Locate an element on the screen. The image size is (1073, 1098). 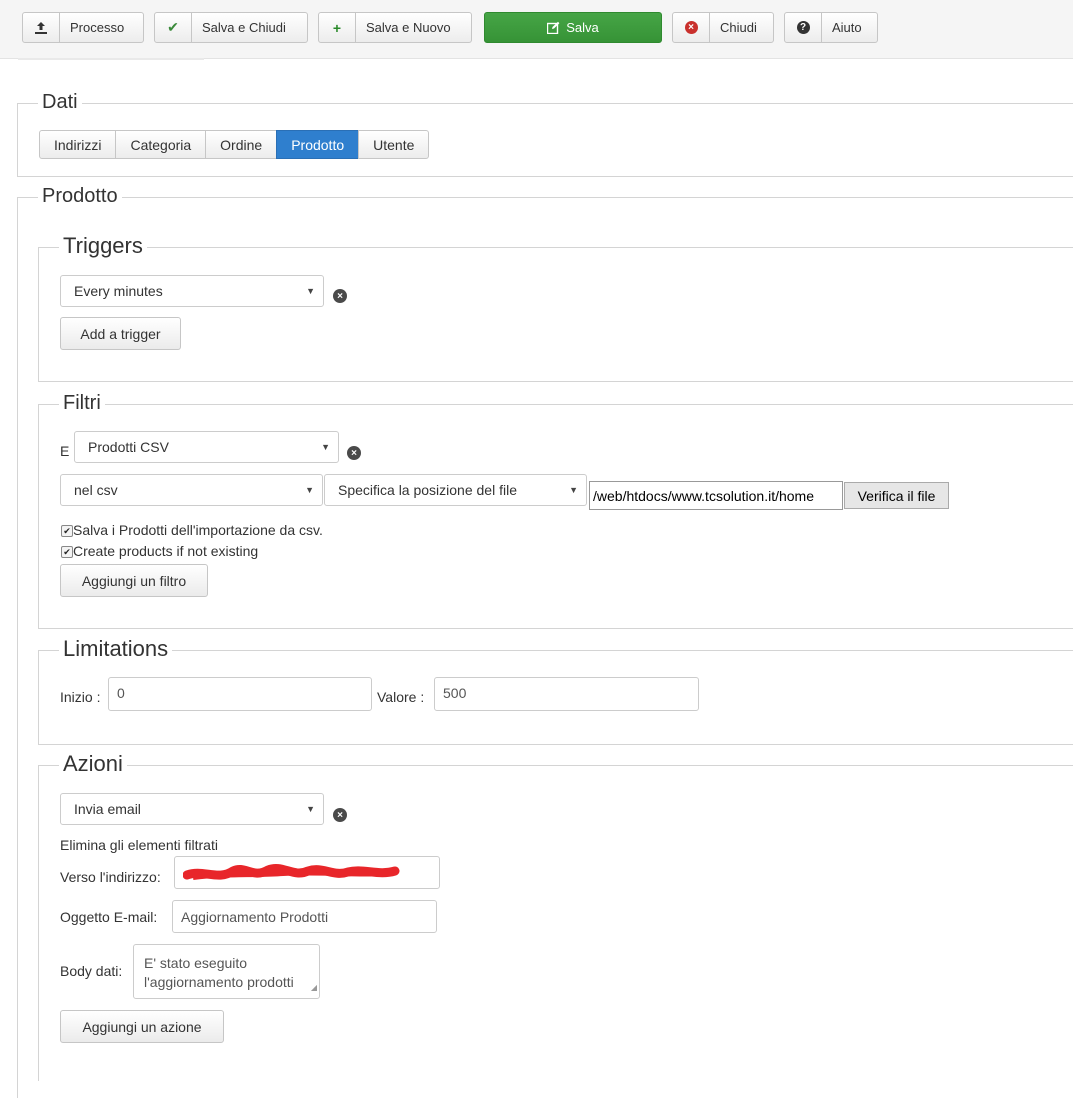
add-filter-button: Aggiungi un filtro is located at coordinates (134, 580).